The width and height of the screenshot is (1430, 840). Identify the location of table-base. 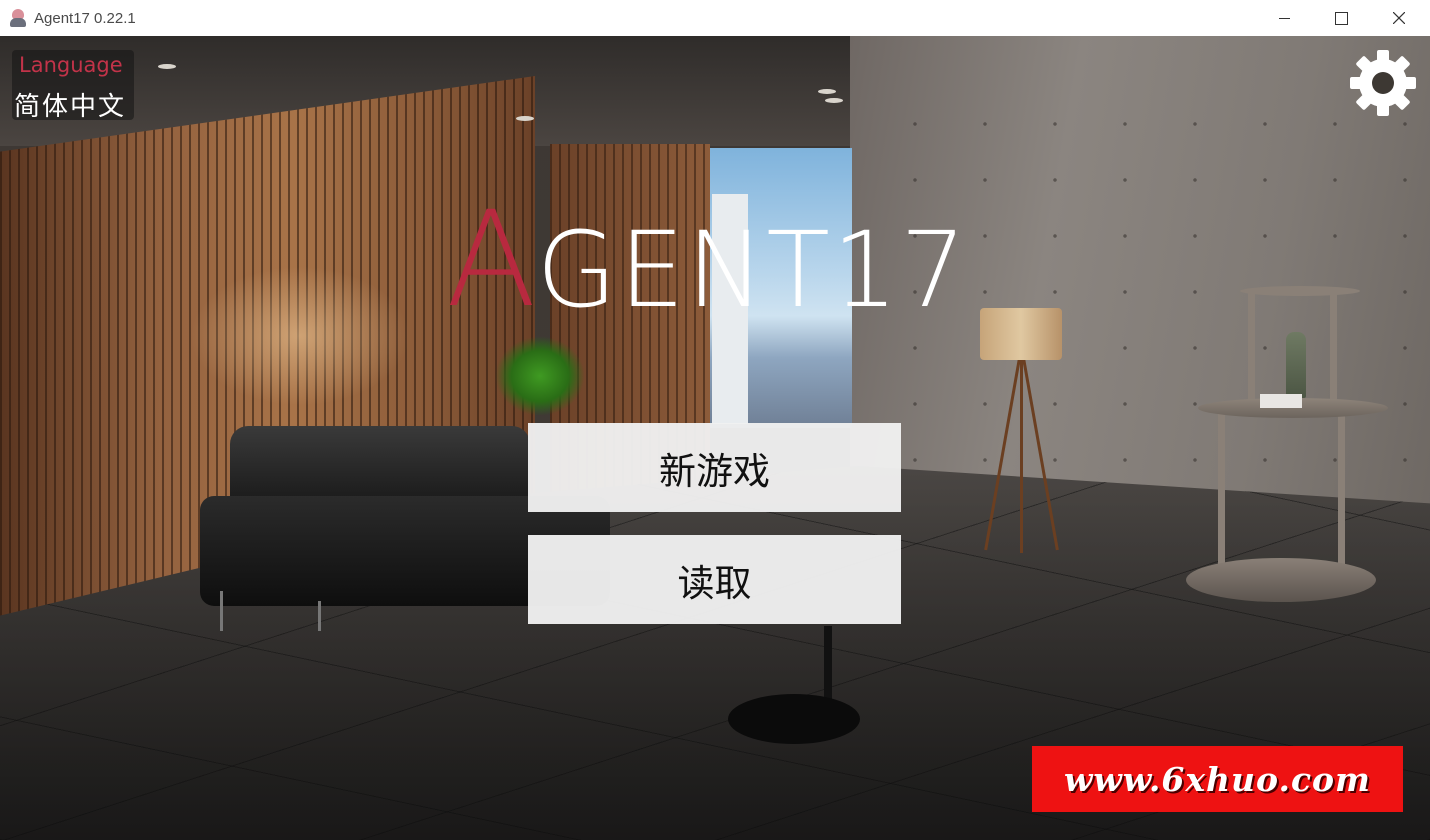
(1281, 580).